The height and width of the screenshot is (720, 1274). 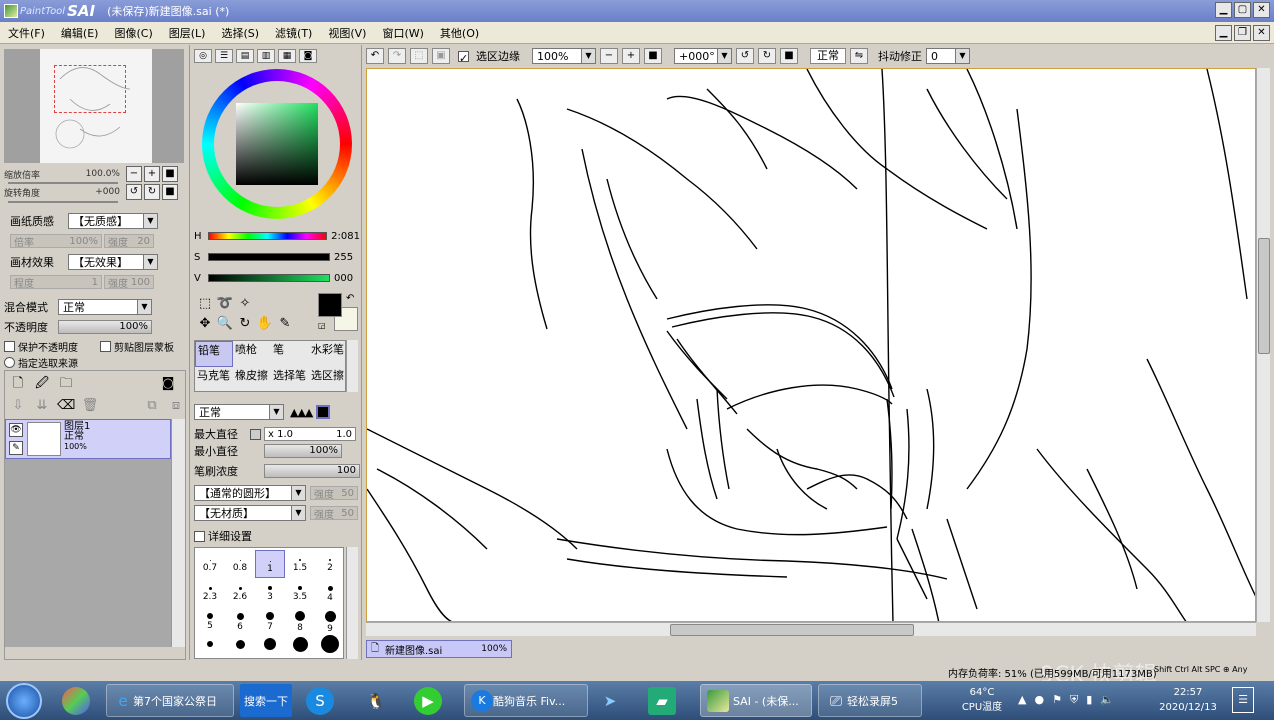 What do you see at coordinates (352, 366) in the screenshot?
I see `brush-grid-scrollbar` at bounding box center [352, 366].